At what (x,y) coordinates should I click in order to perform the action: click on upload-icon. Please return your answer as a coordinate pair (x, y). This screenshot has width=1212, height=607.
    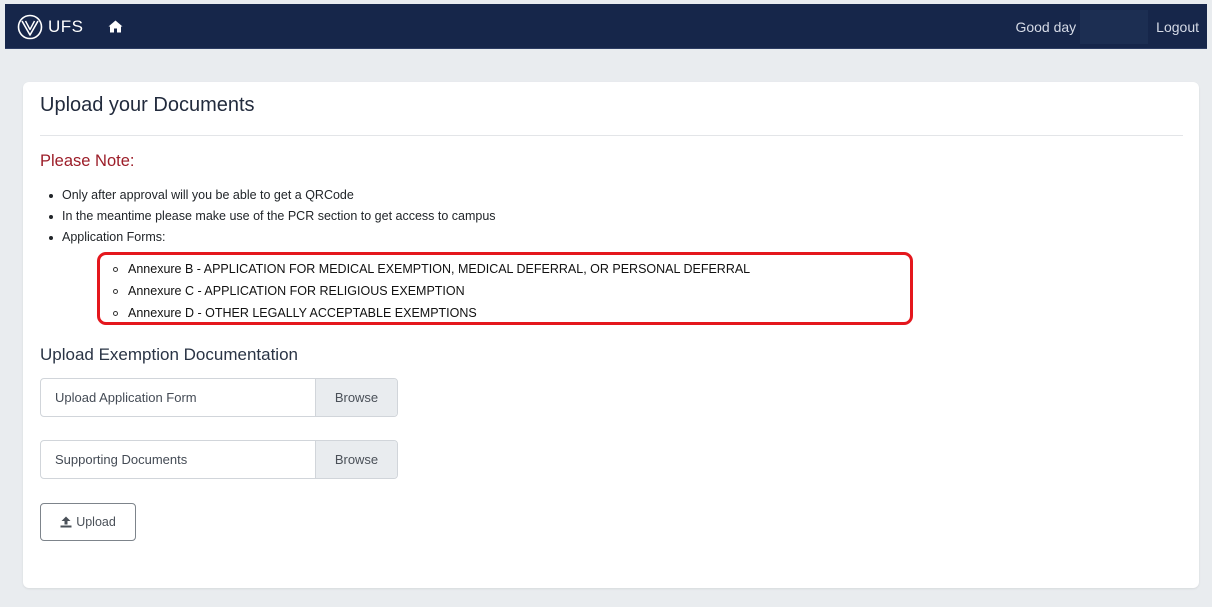
    Looking at the image, I should click on (66, 522).